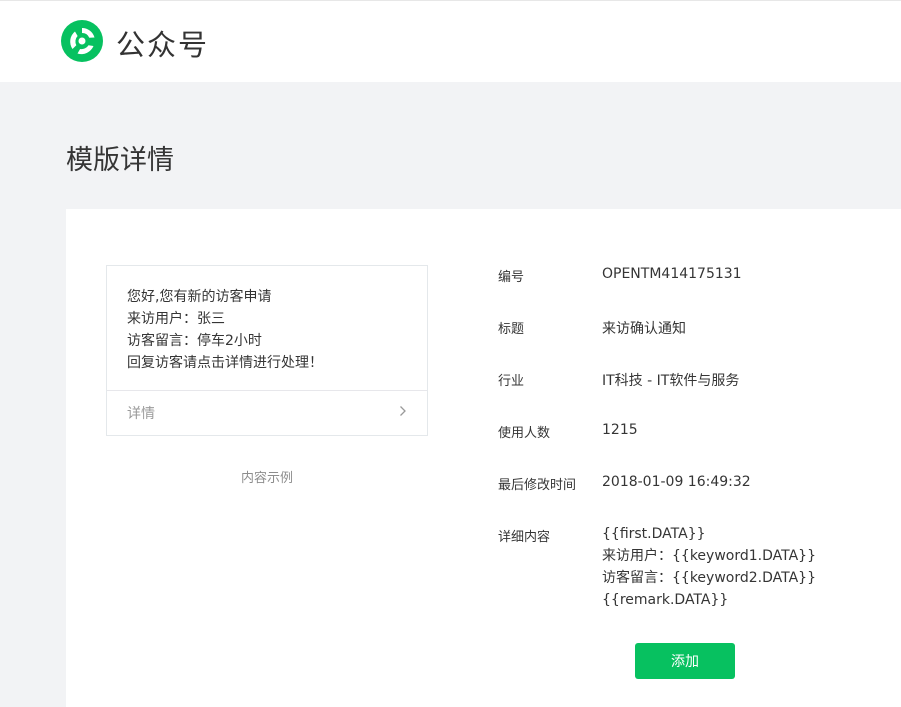 This screenshot has height=707, width=901. I want to click on content-line: {{remark.DATA}}, so click(665, 600).